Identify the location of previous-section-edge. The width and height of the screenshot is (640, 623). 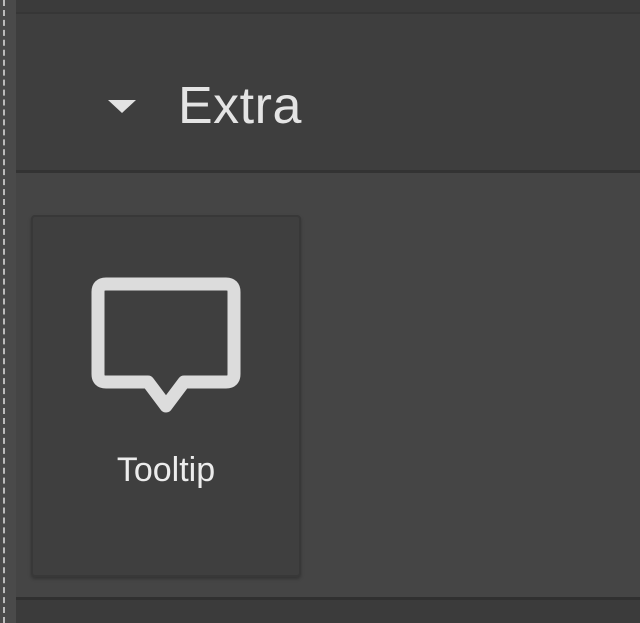
(328, 7).